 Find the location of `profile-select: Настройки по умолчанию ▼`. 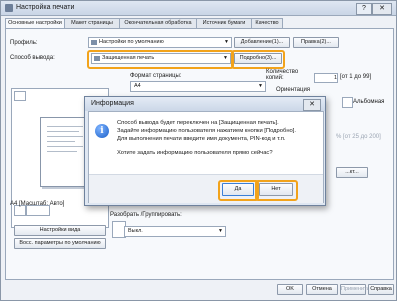

profile-select: Настройки по умолчанию ▼ is located at coordinates (160, 42).